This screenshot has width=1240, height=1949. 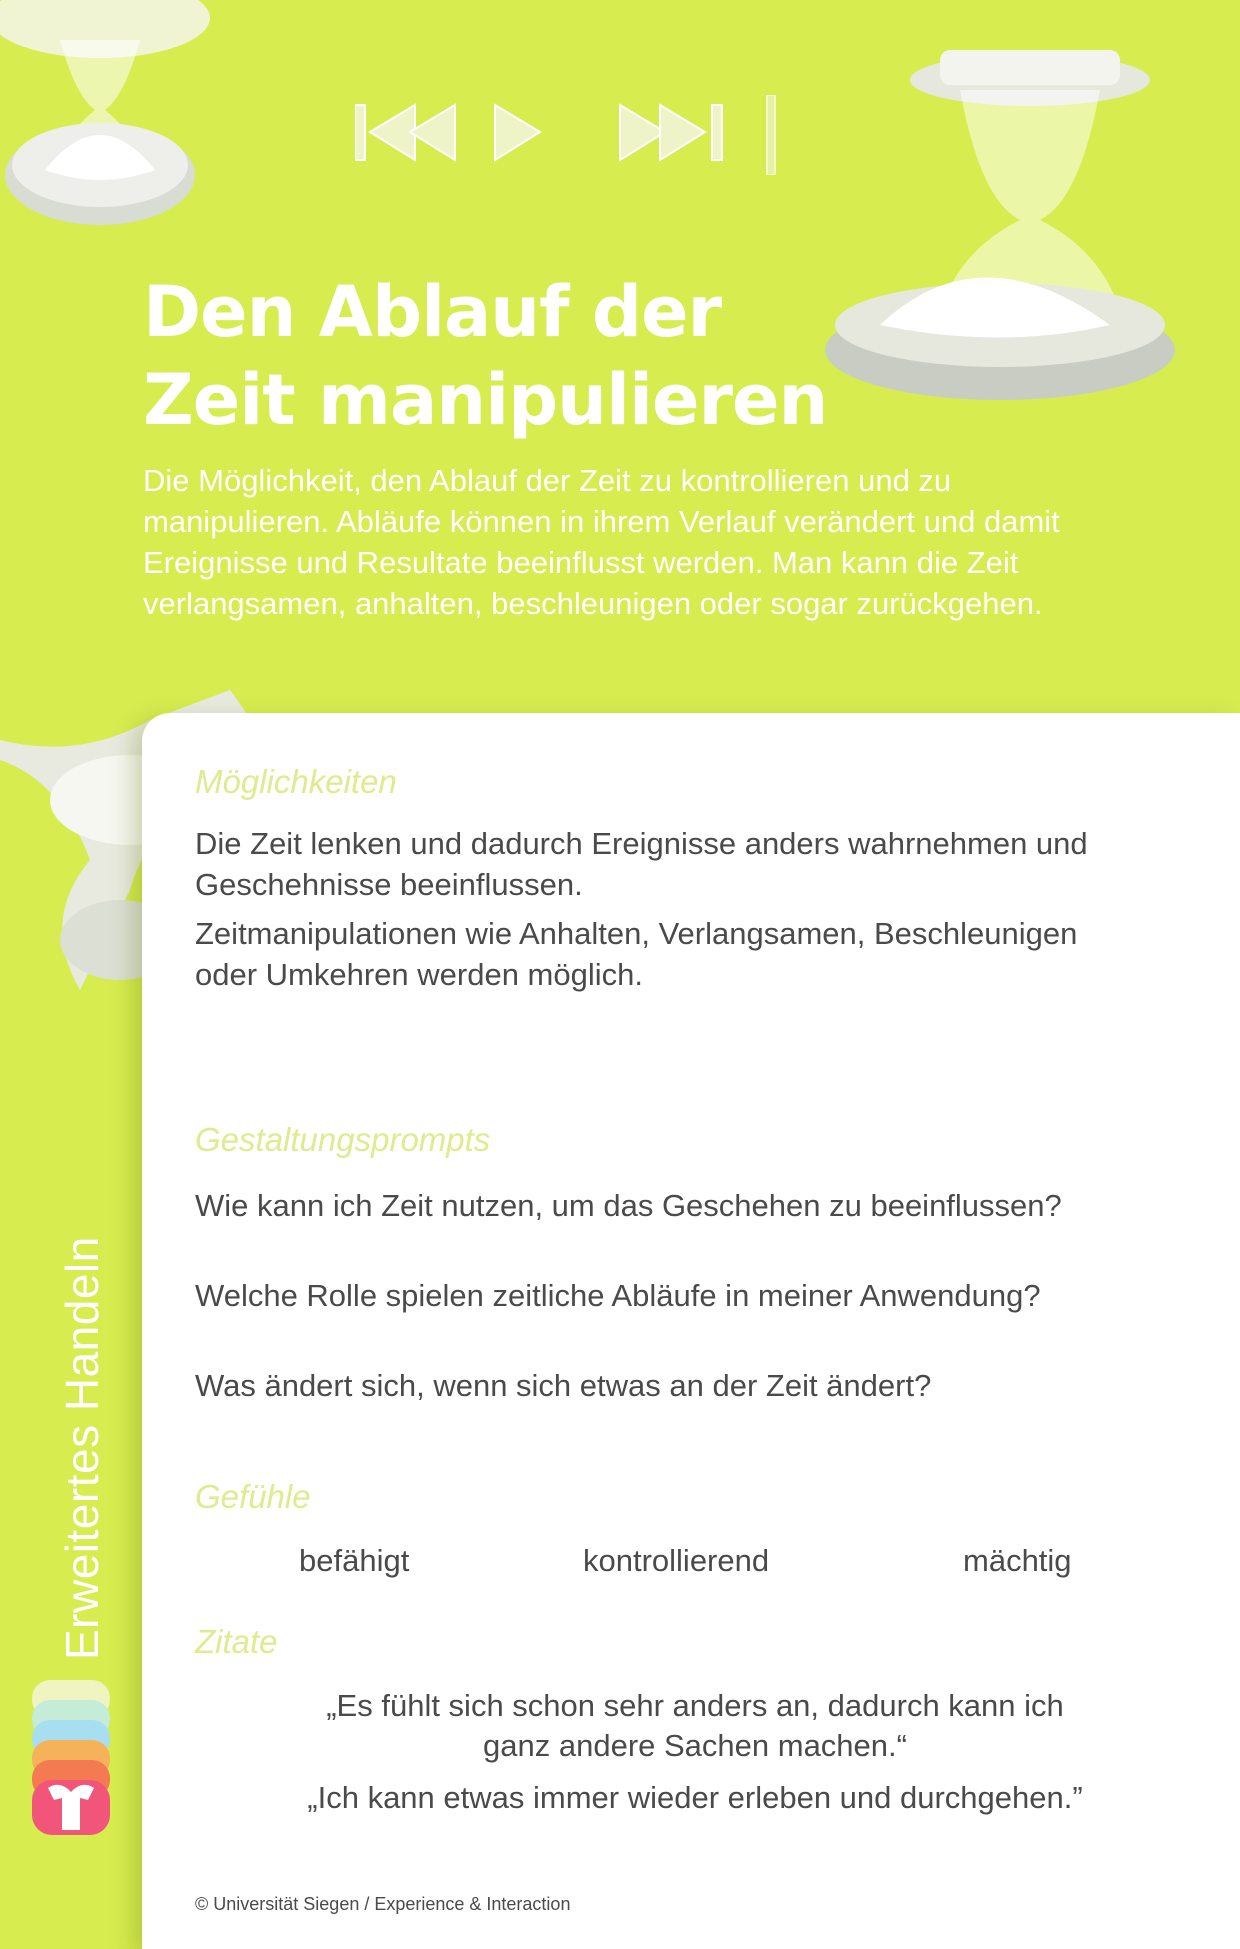 What do you see at coordinates (343, 1139) in the screenshot?
I see `section-heading-prompts: Gestaltungsprompts` at bounding box center [343, 1139].